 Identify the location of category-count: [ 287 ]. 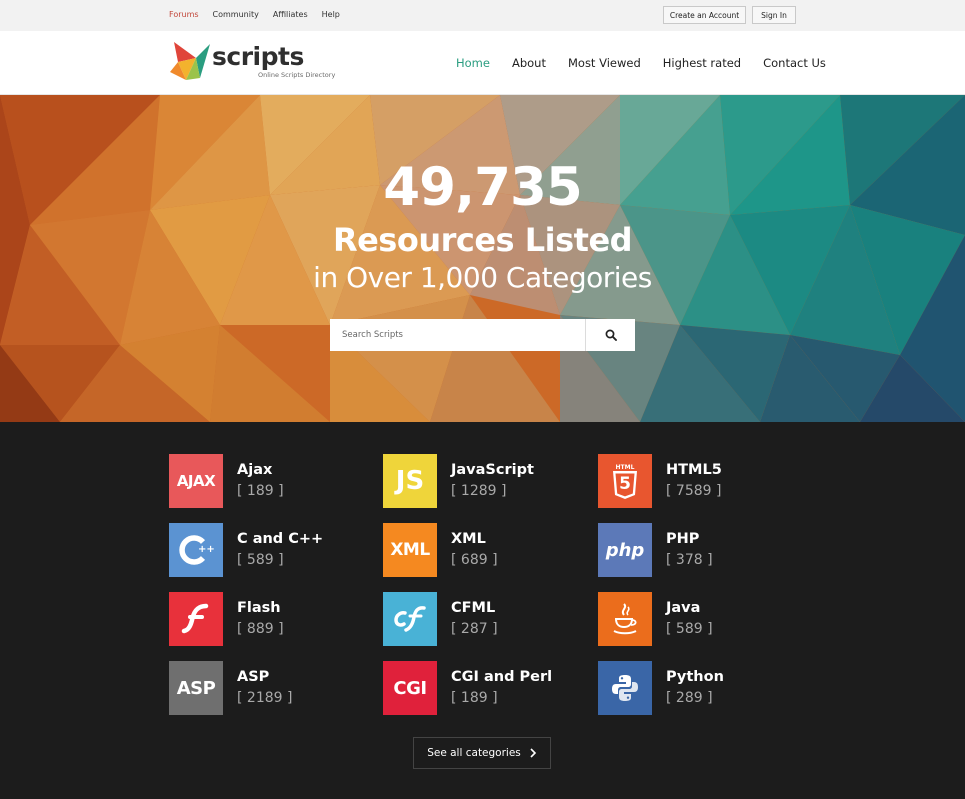
(474, 629).